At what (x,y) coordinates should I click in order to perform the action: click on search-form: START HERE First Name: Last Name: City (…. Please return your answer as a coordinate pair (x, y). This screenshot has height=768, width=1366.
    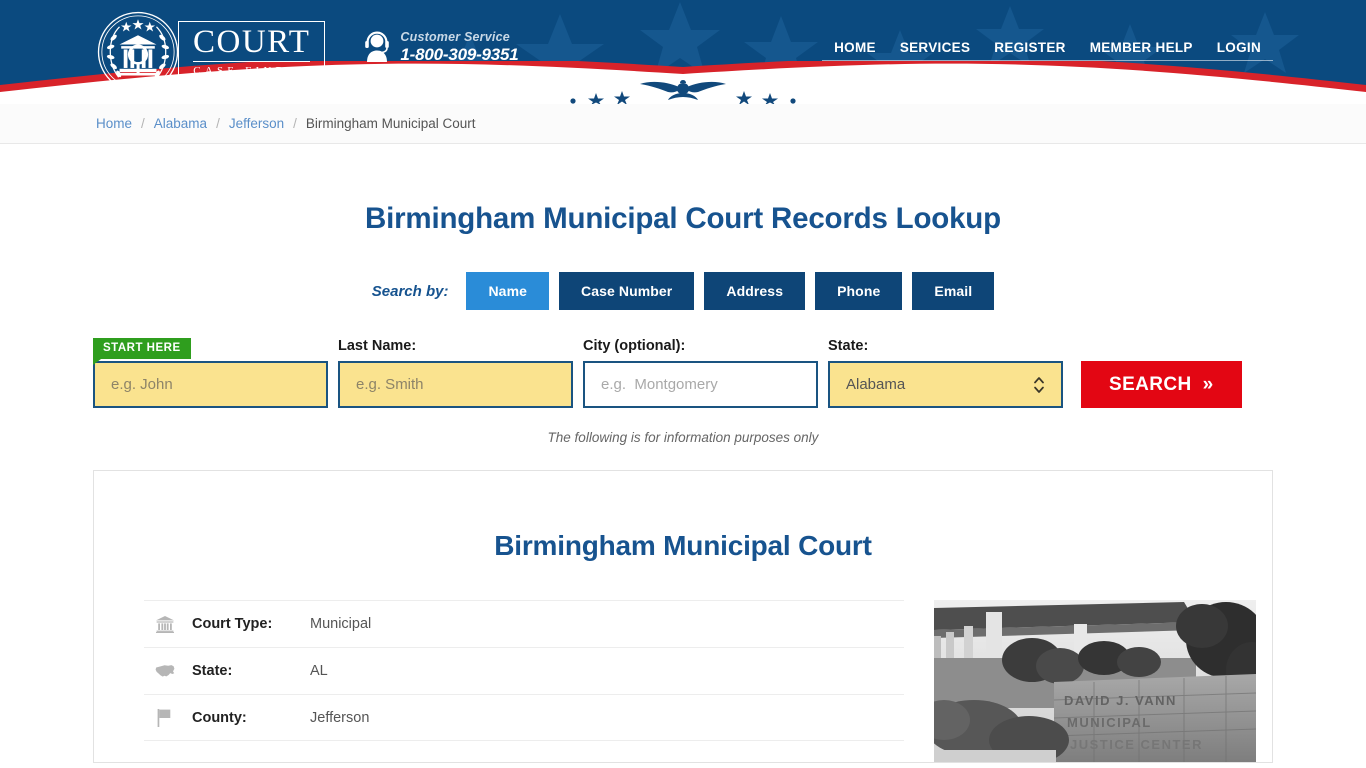
    Looking at the image, I should click on (683, 373).